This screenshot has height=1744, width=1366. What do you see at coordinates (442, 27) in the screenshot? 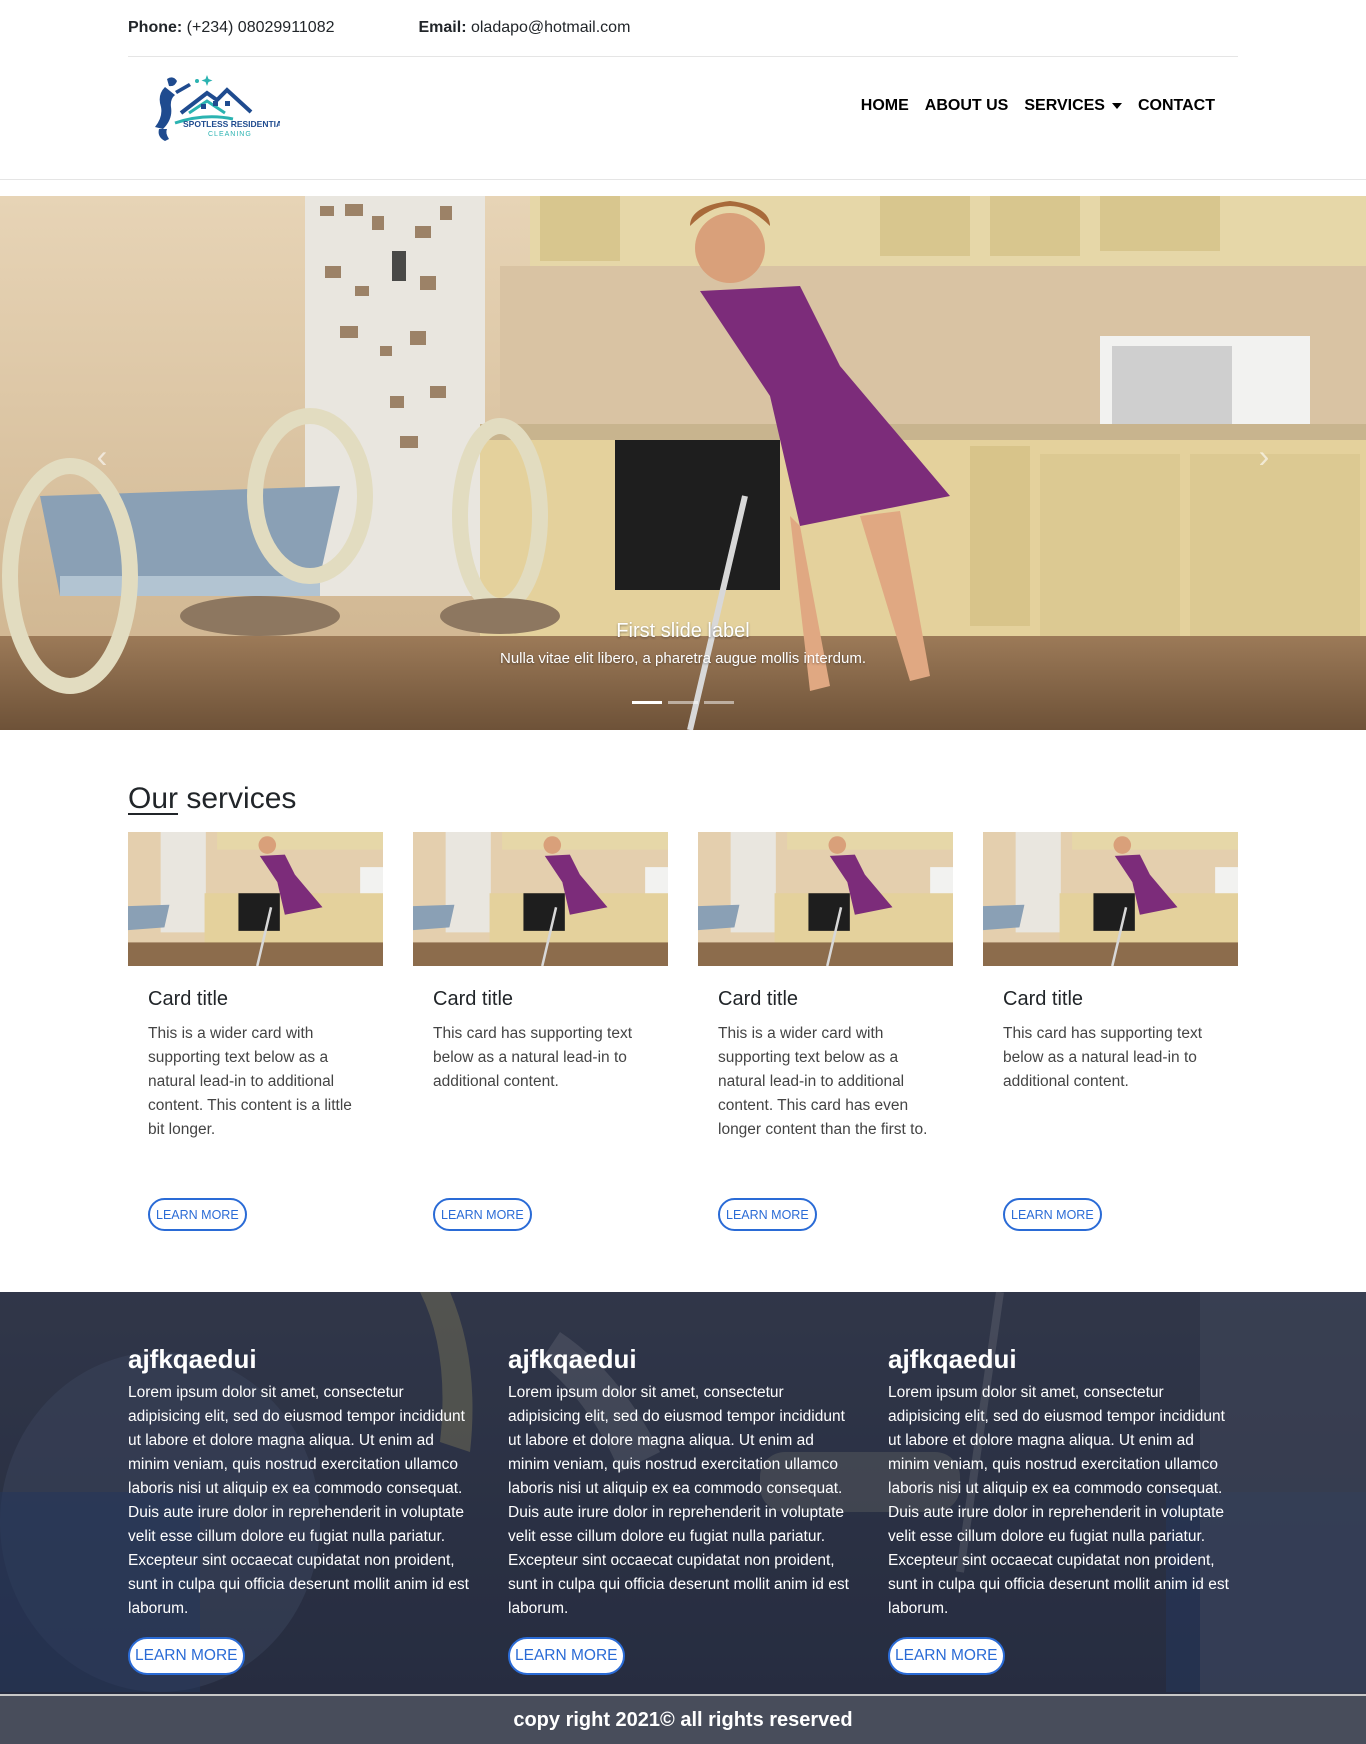
I see `email-label: Email:` at bounding box center [442, 27].